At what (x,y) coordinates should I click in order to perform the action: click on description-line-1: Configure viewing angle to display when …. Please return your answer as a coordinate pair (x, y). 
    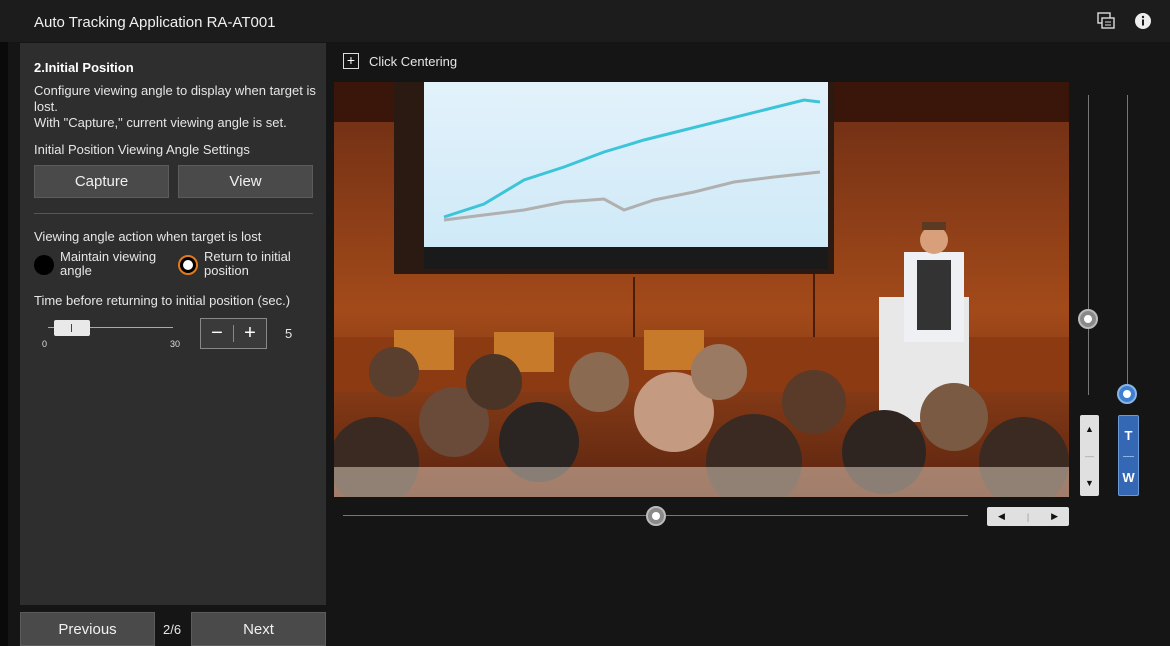
    Looking at the image, I should click on (175, 98).